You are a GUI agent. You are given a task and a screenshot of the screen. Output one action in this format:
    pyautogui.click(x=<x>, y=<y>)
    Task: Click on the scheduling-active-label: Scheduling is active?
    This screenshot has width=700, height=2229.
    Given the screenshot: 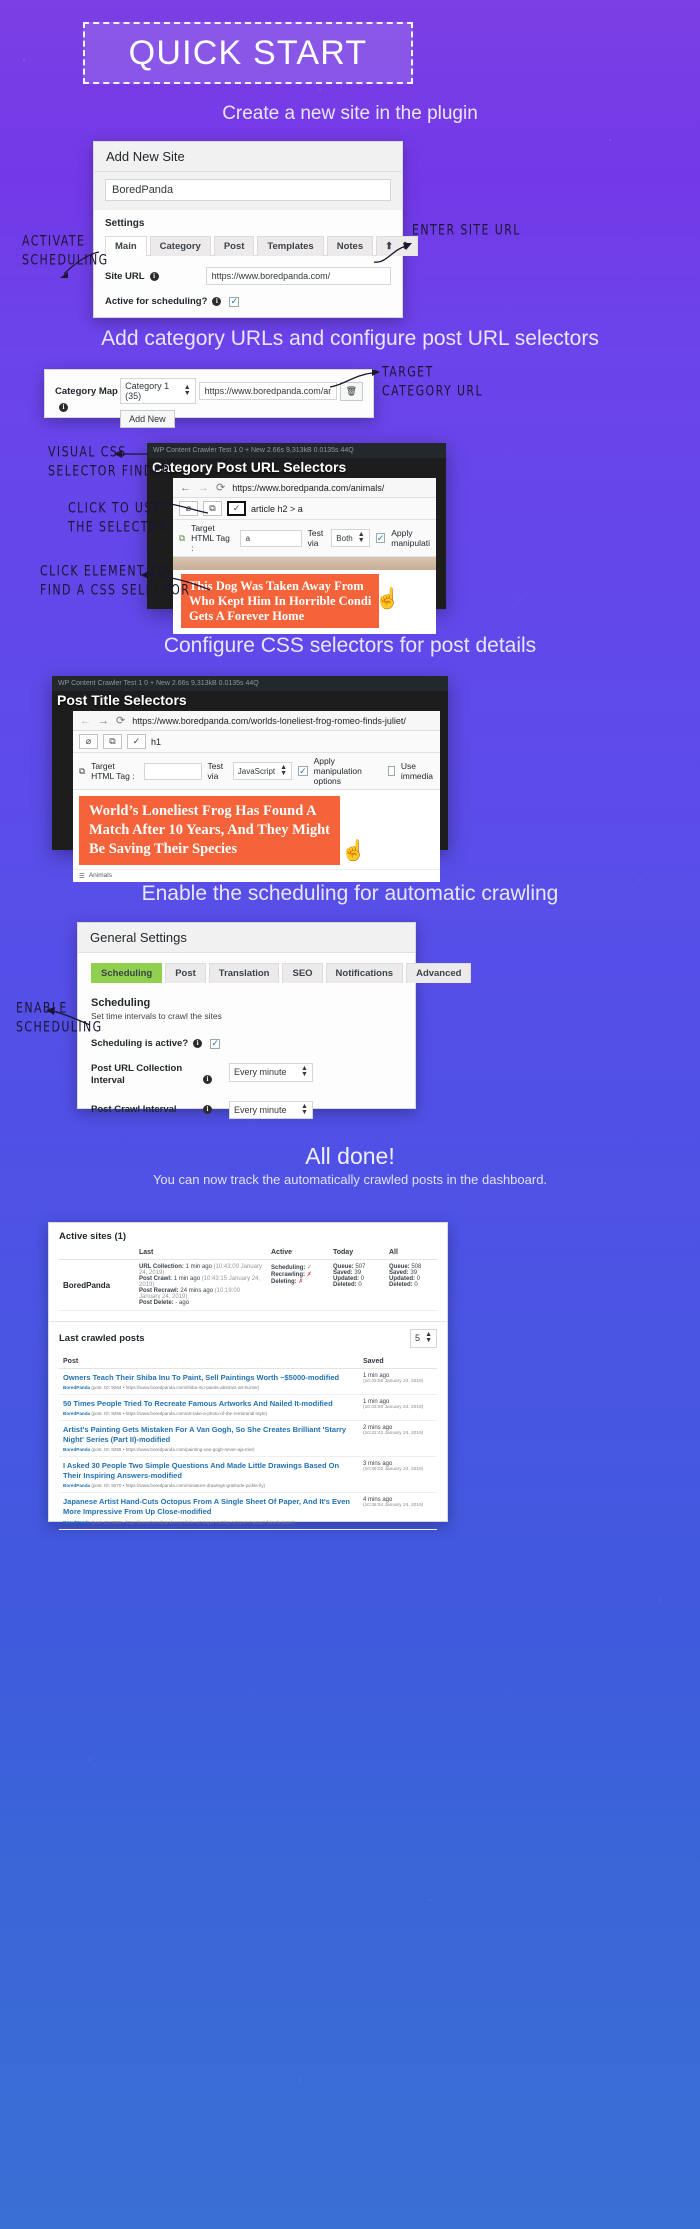 What is the action you would take?
    pyautogui.click(x=140, y=1043)
    